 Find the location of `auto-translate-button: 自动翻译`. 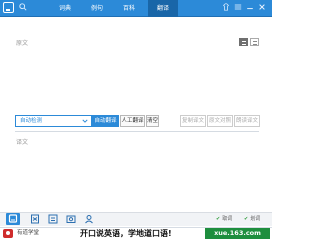

auto-translate-button: 自动翻译 is located at coordinates (105, 121).